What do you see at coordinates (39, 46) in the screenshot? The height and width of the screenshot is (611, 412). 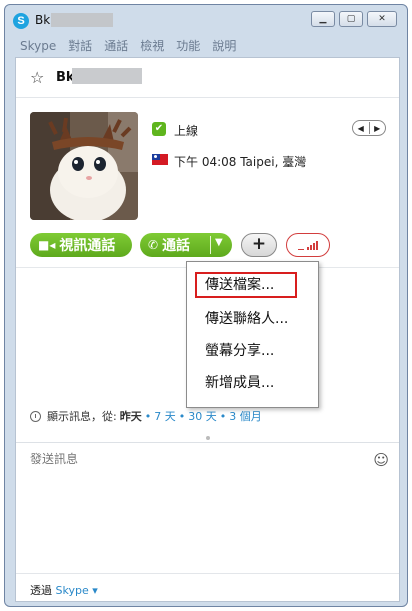 I see `menu-skype: Skype` at bounding box center [39, 46].